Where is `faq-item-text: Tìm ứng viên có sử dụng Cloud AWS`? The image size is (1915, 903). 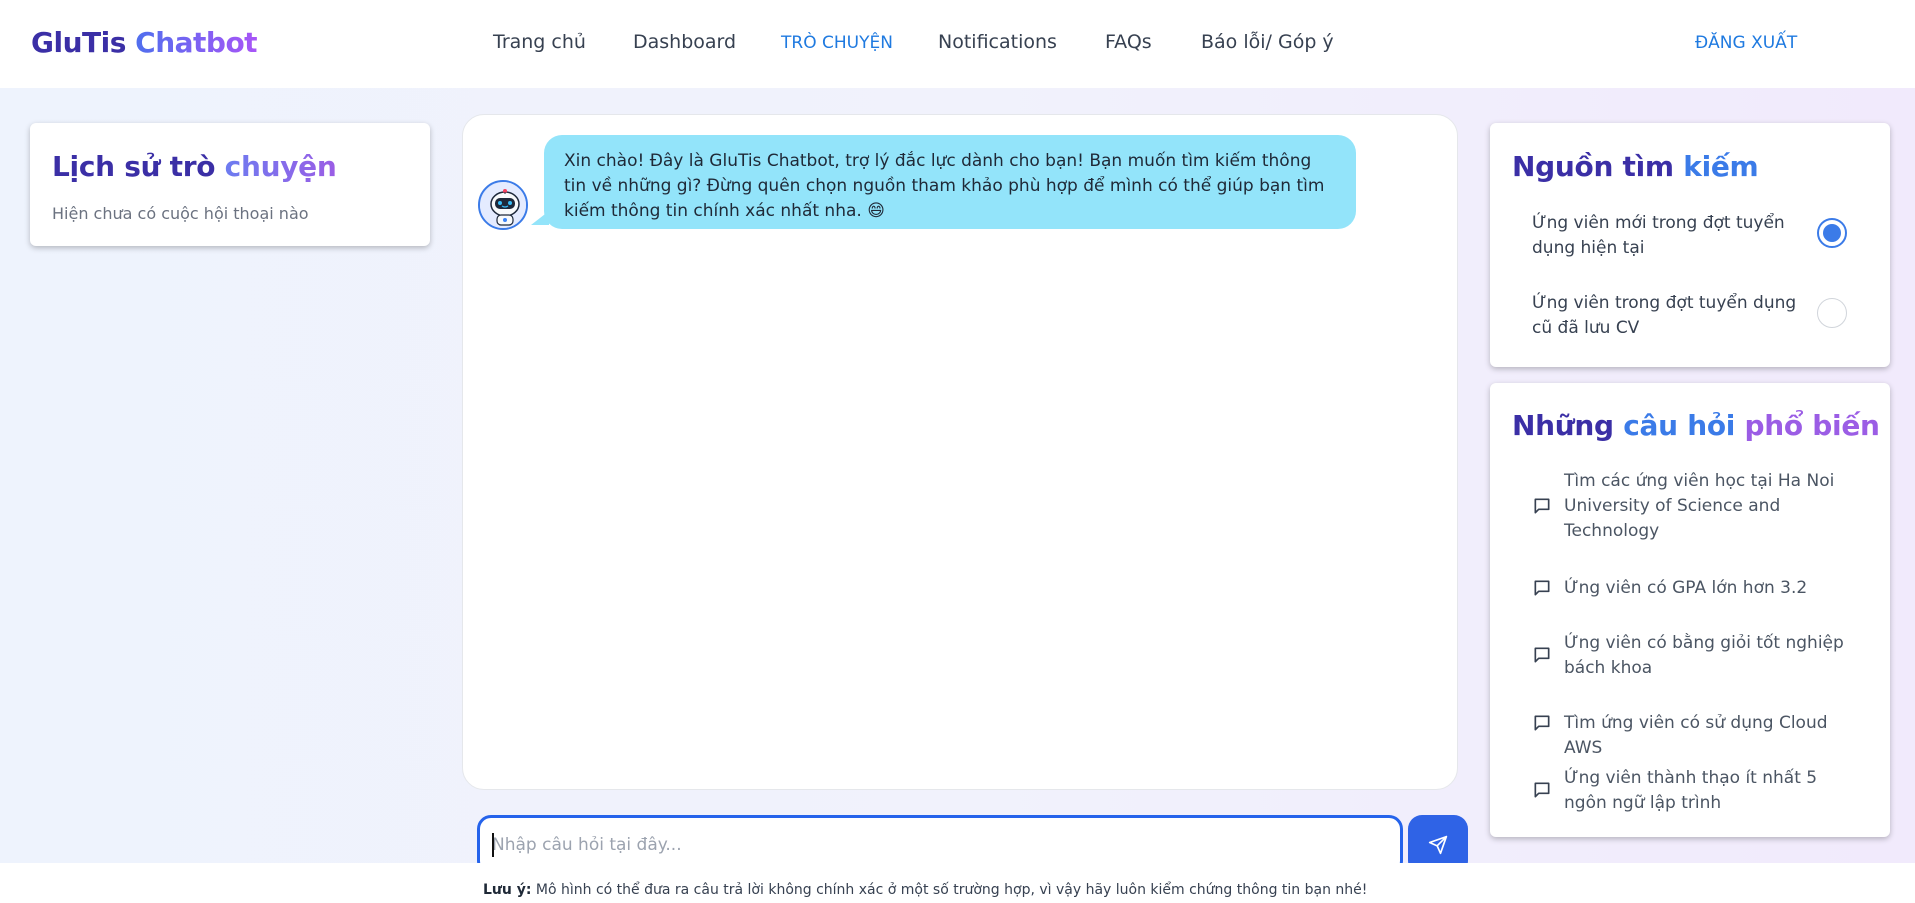 faq-item-text: Tìm ứng viên có sử dụng Cloud AWS is located at coordinates (1696, 735).